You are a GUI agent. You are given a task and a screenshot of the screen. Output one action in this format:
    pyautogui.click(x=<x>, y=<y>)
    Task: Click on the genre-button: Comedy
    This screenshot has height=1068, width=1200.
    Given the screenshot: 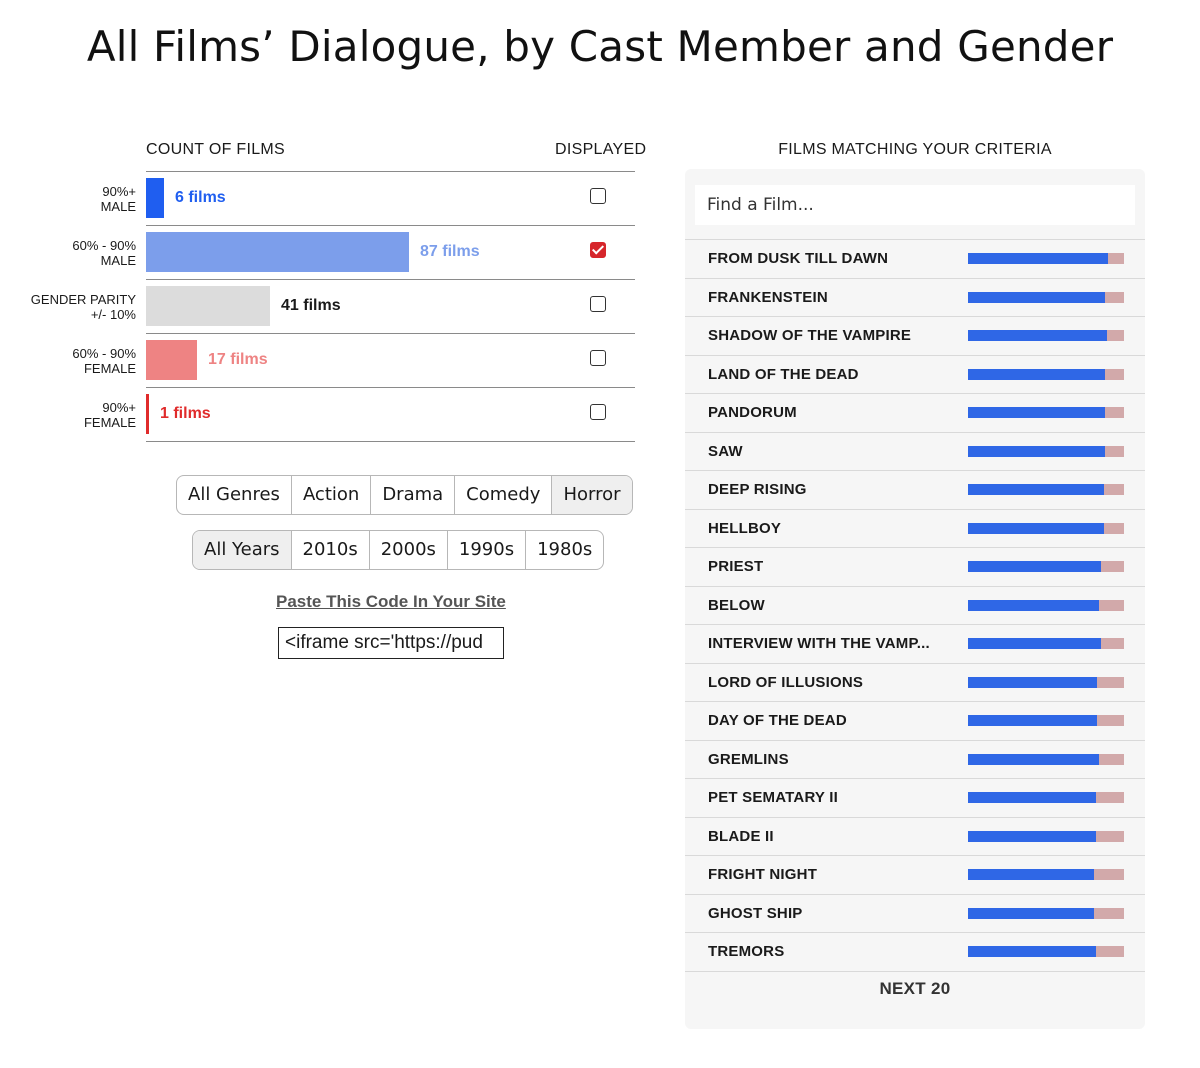 What is the action you would take?
    pyautogui.click(x=504, y=495)
    